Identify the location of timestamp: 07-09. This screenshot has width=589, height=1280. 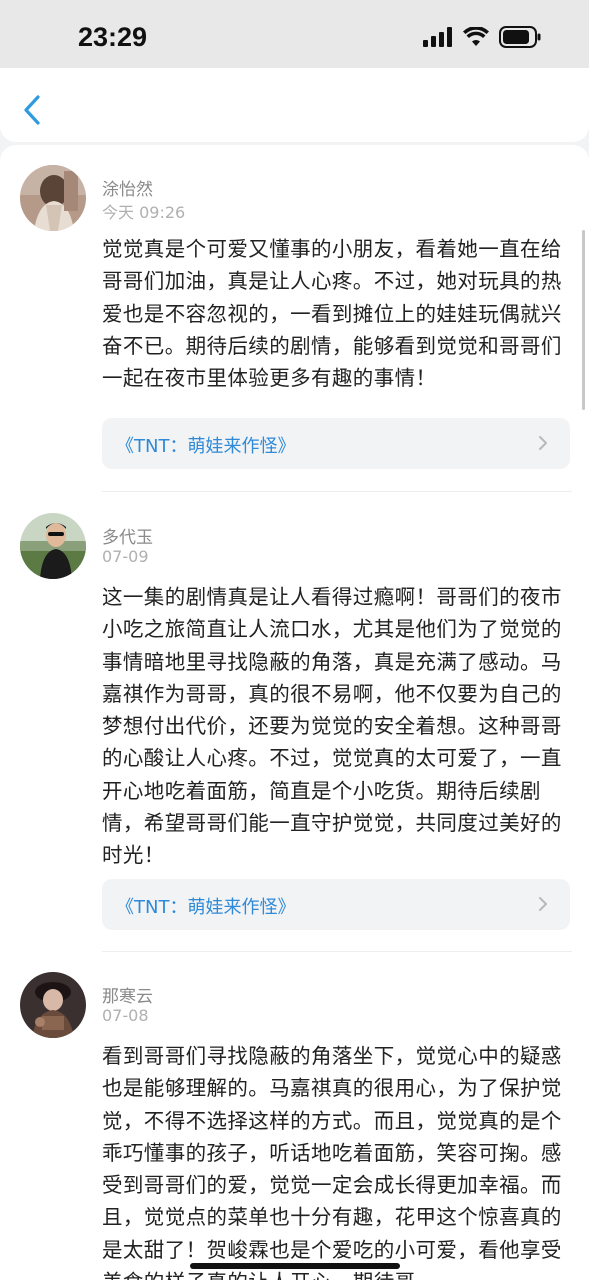
(125, 556).